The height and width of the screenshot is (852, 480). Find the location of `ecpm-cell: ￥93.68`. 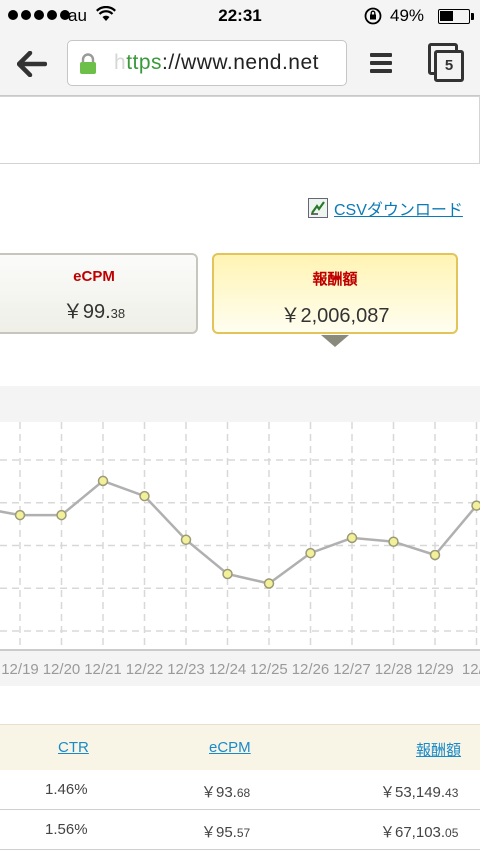

ecpm-cell: ￥93.68 is located at coordinates (226, 792).